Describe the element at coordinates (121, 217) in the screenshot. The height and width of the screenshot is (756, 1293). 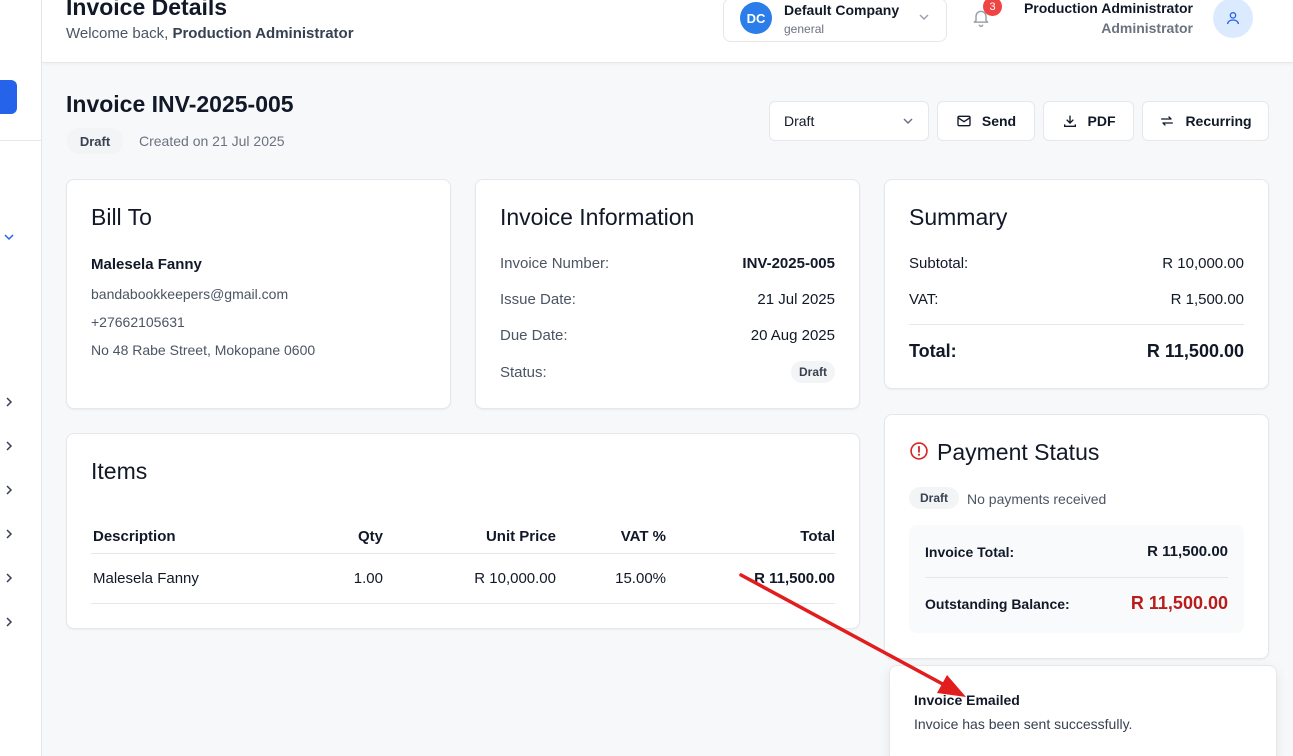
I see `bill-to-title: Bill To` at that location.